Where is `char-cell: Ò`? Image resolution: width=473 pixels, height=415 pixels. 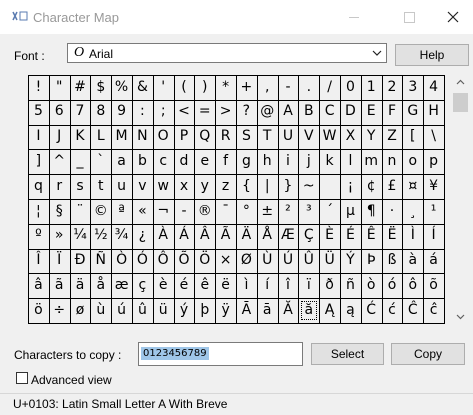
char-cell: Ò is located at coordinates (122, 261).